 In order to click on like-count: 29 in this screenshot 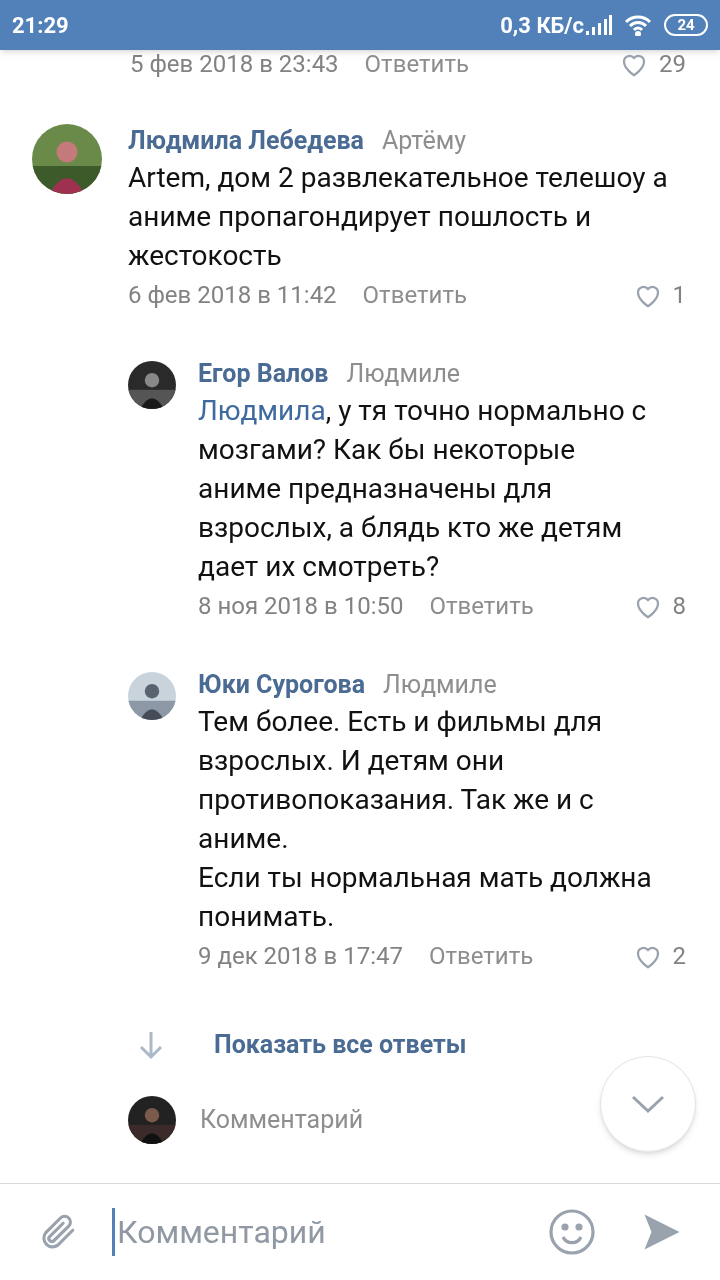, I will do `click(672, 64)`.